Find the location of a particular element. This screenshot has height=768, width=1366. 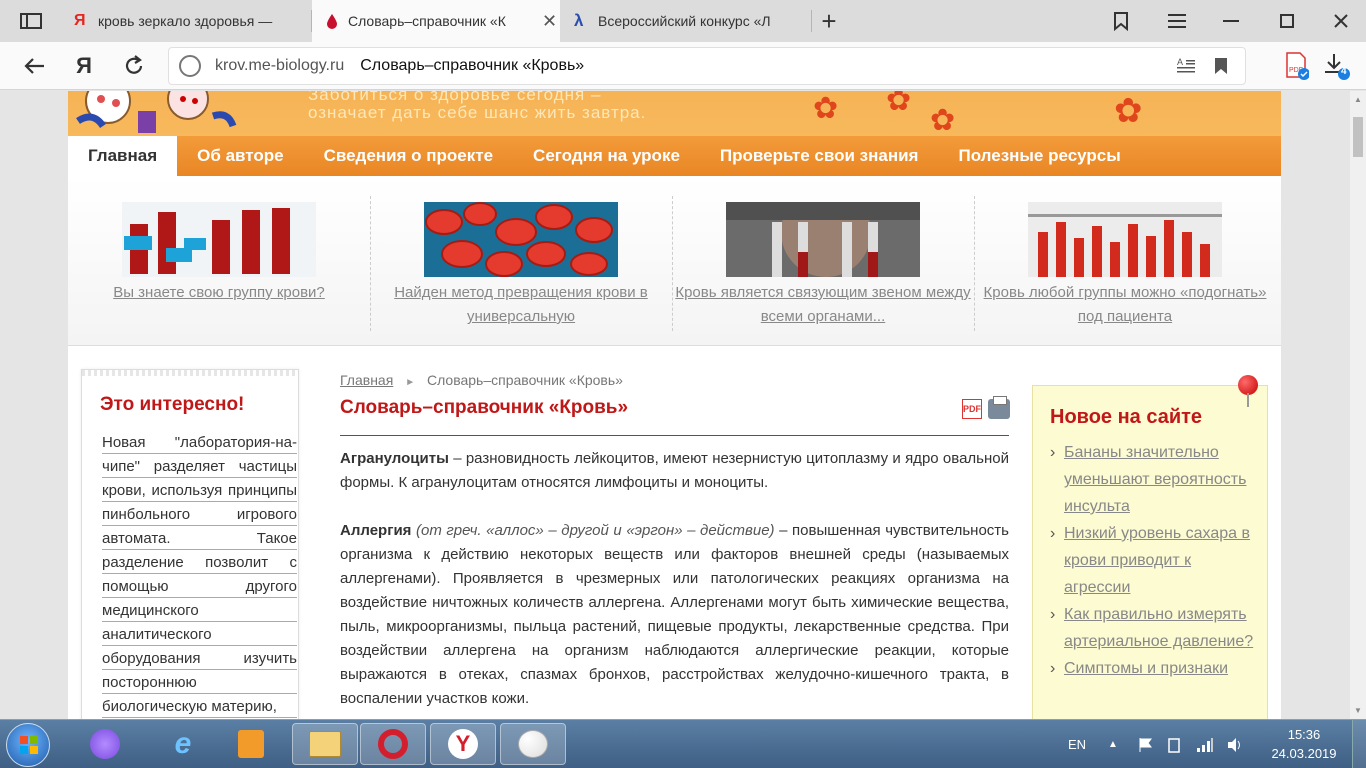

system-clock: 15:36 24.03.2019 is located at coordinates (1304, 744).